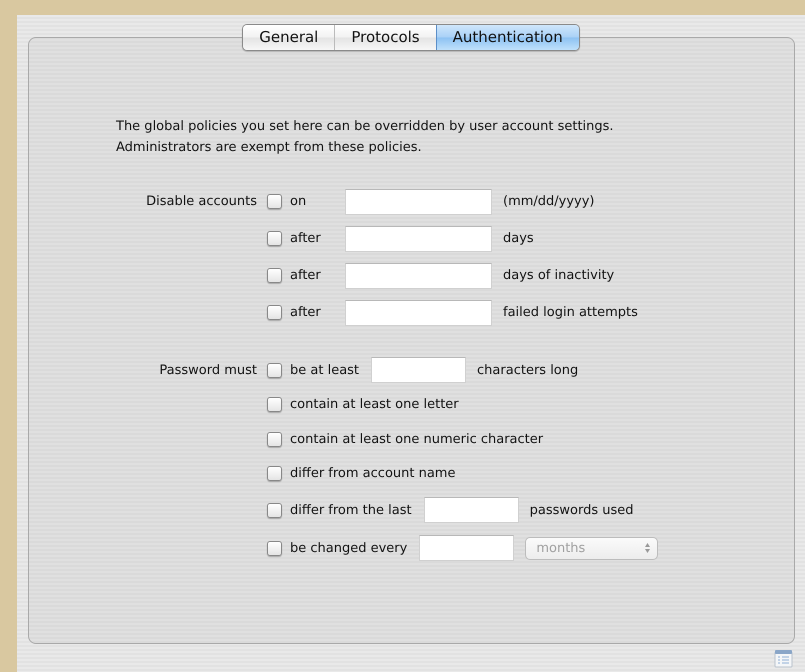 Image resolution: width=805 pixels, height=672 pixels. What do you see at coordinates (298, 201) in the screenshot?
I see `checkbox-label: on` at bounding box center [298, 201].